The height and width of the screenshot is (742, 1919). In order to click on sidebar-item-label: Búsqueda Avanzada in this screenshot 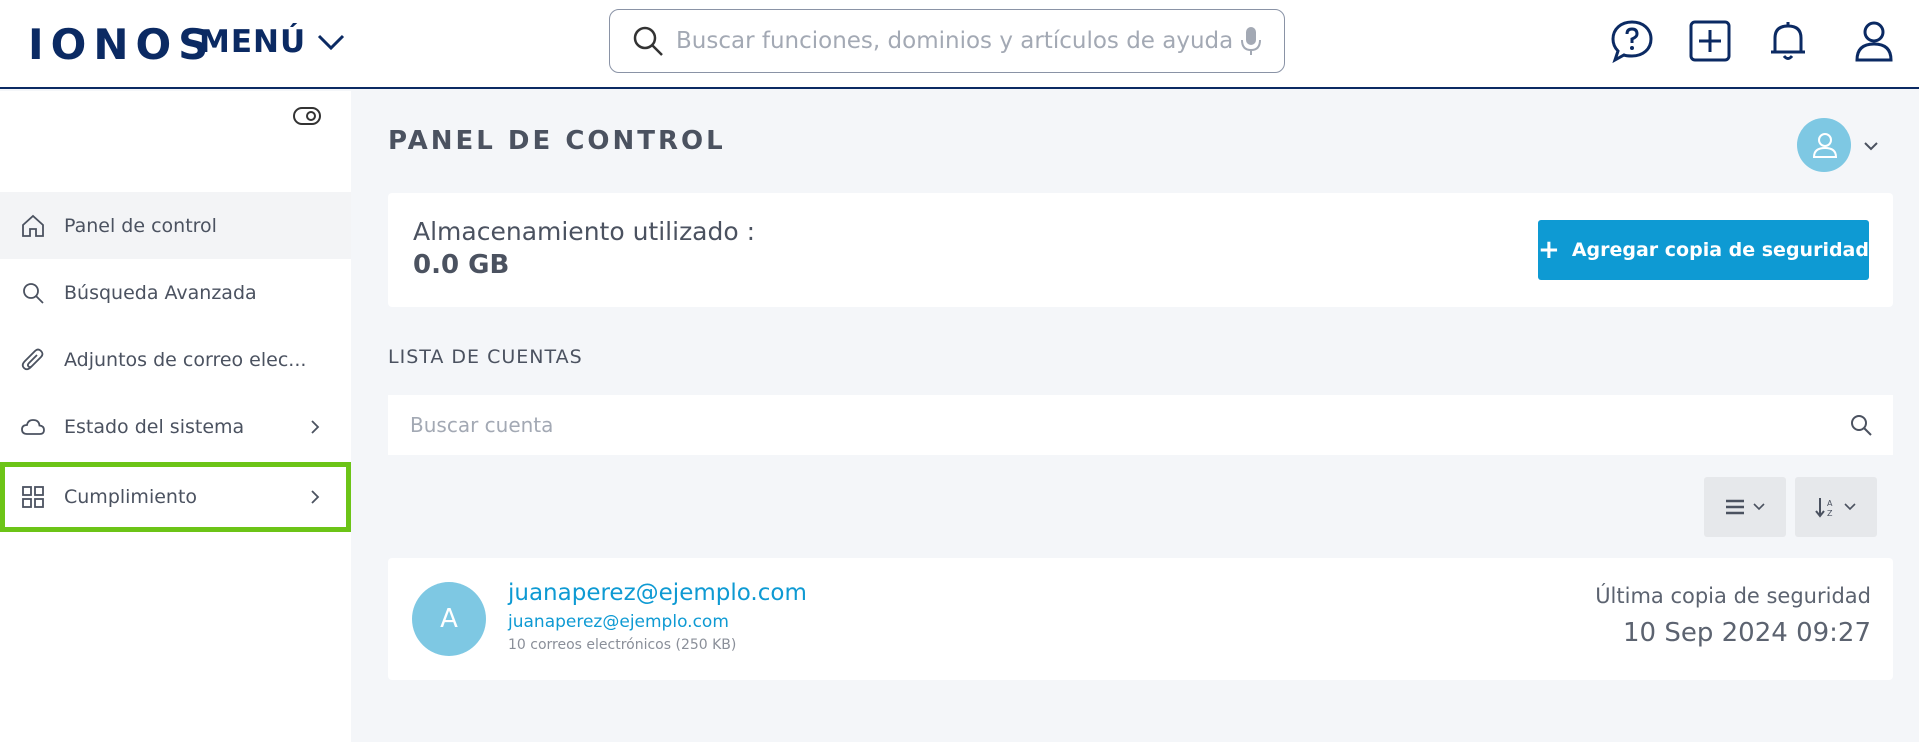, I will do `click(160, 292)`.